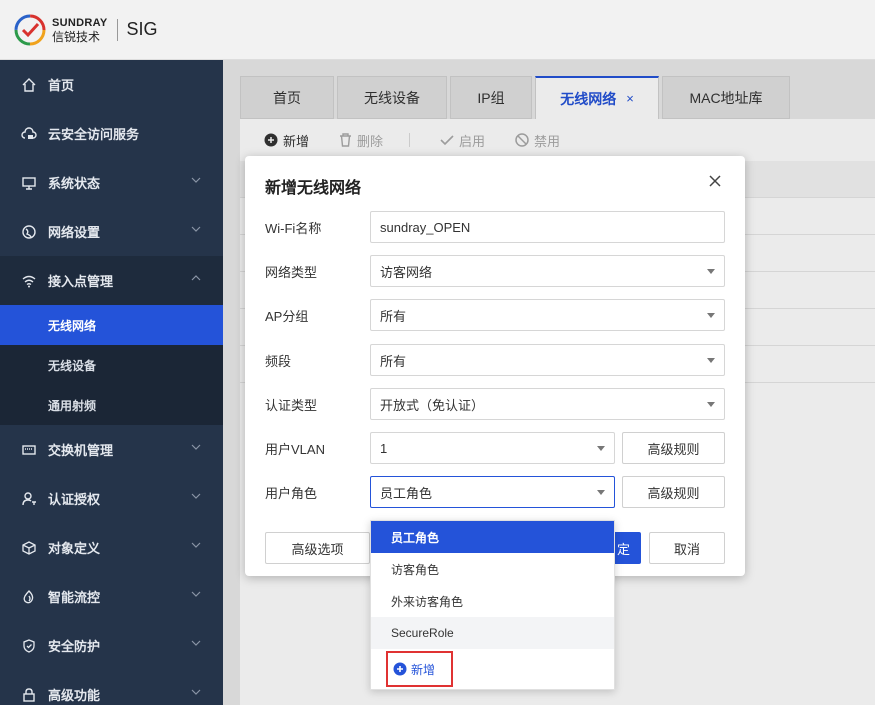 This screenshot has width=875, height=705. I want to click on sidebar-subitem-wireless-device: 无线设备, so click(111, 365).